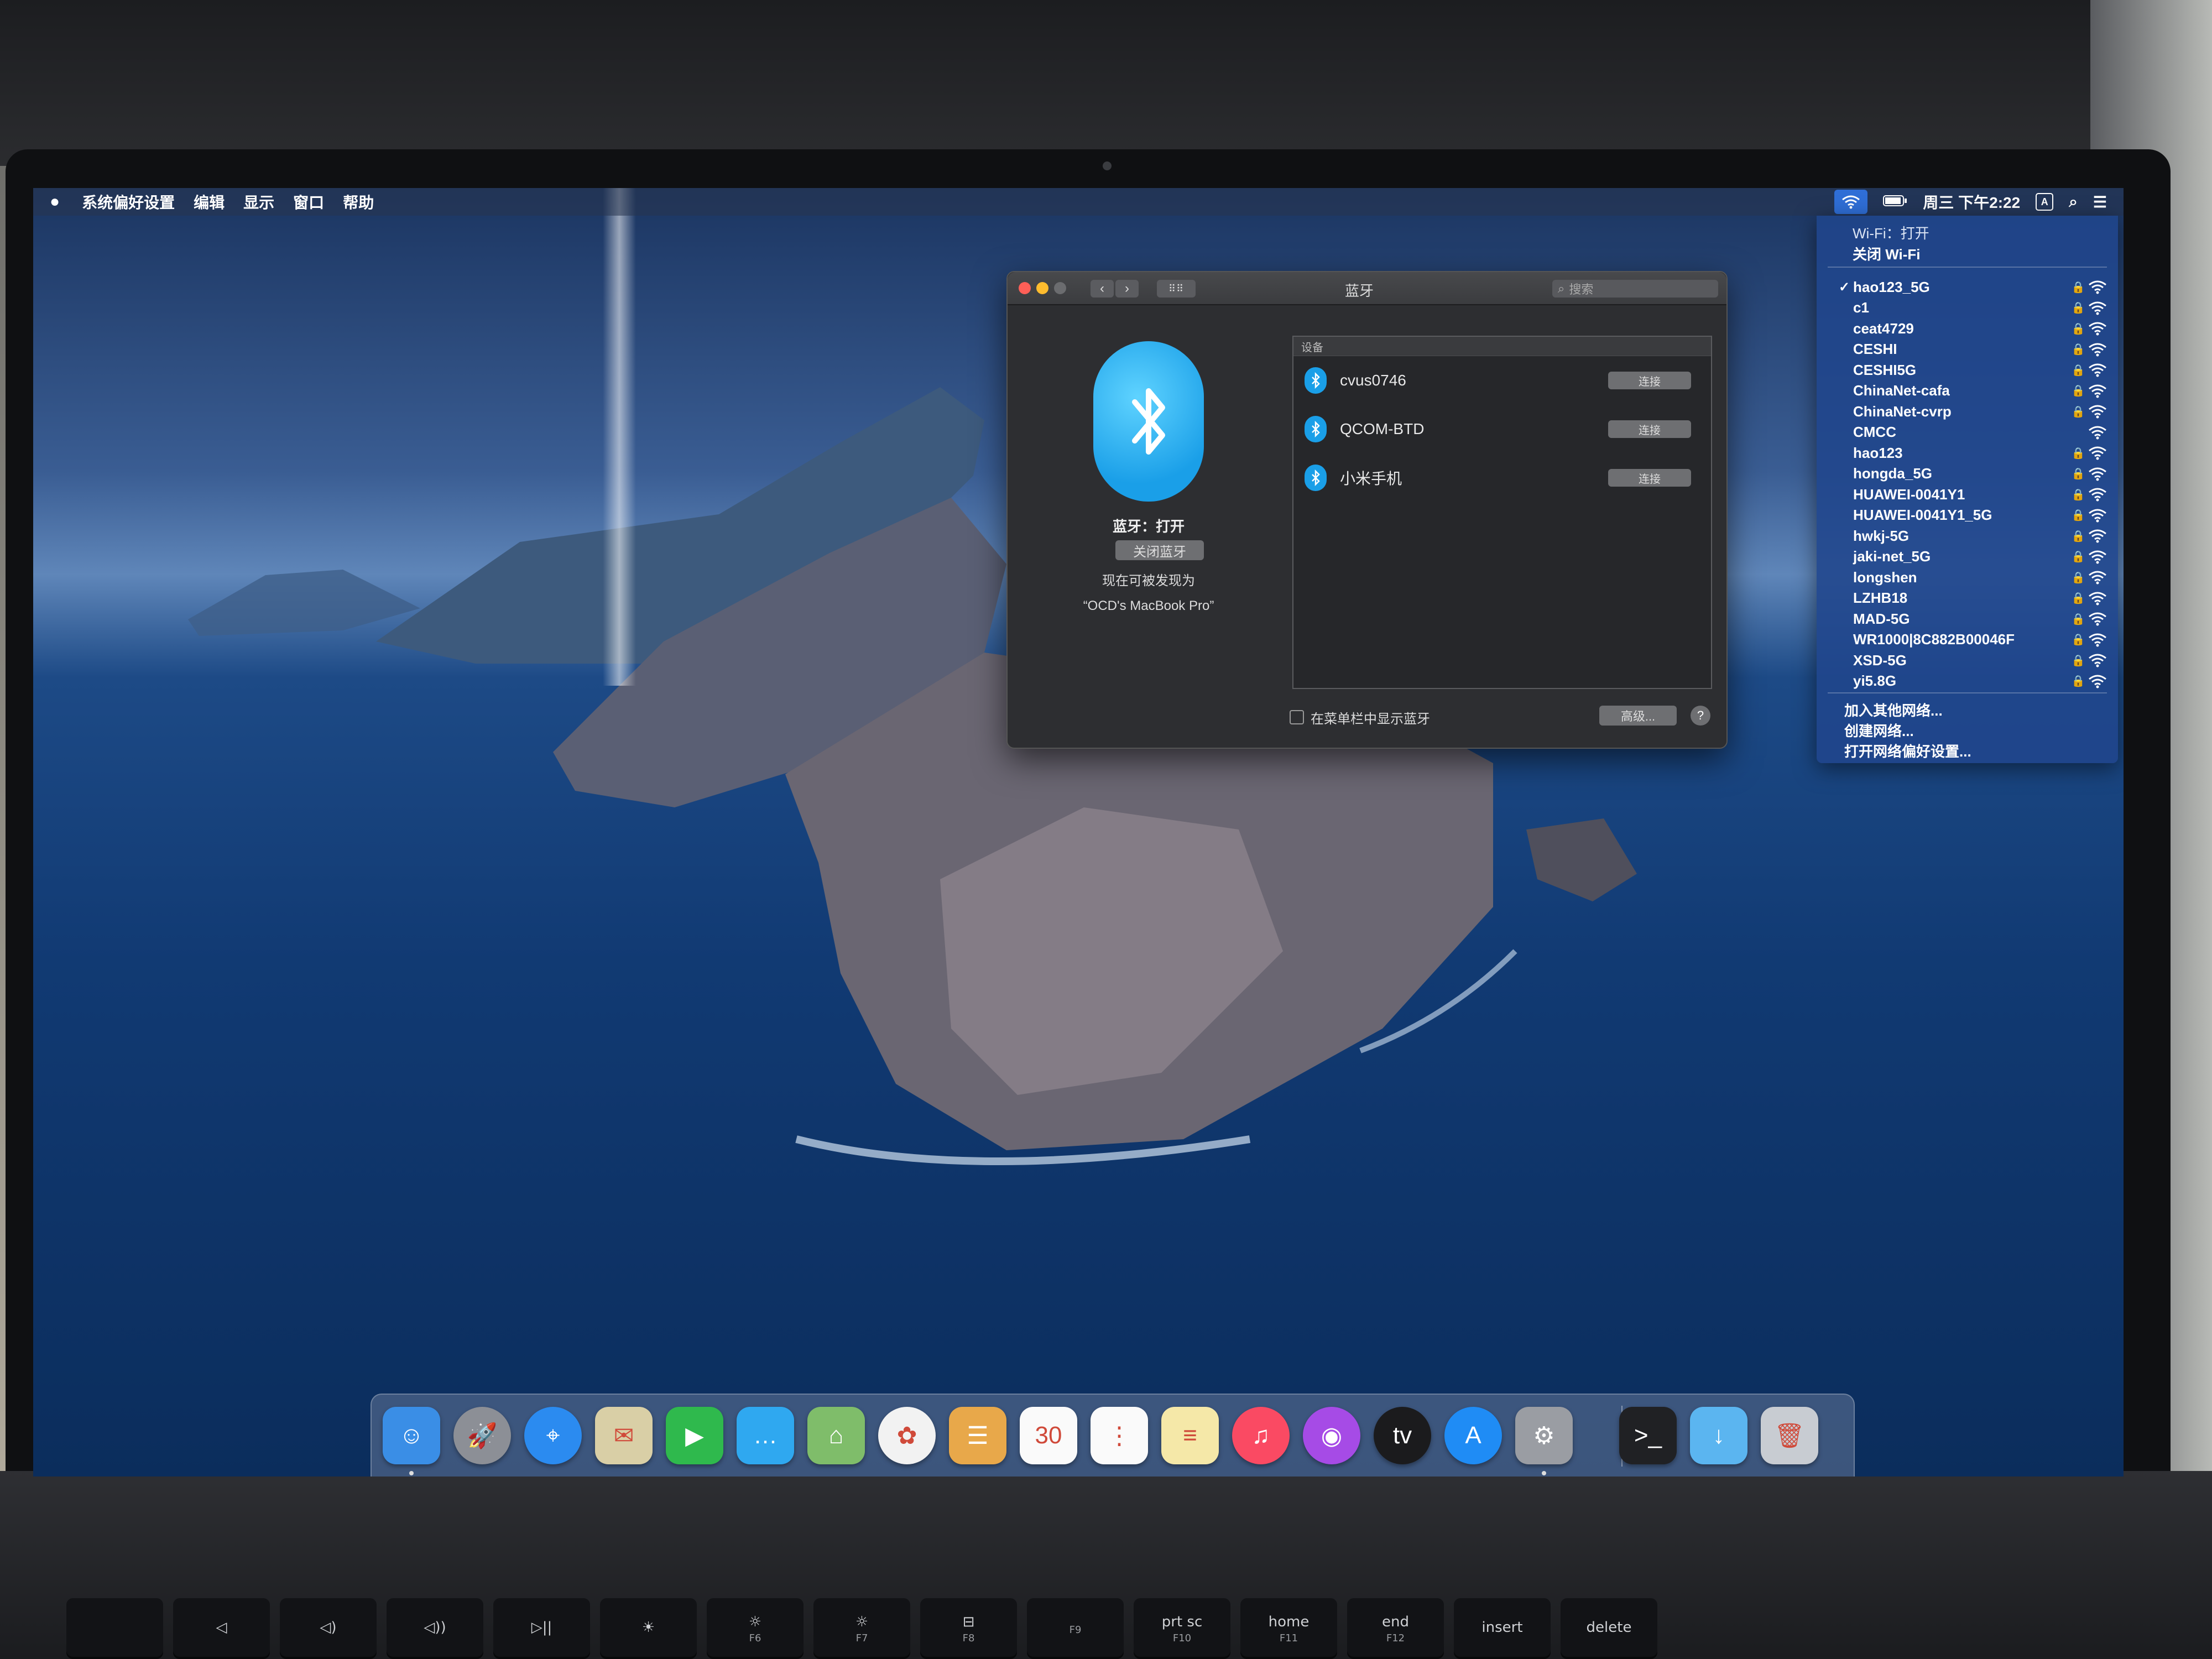 This screenshot has width=2212, height=1659. What do you see at coordinates (1975, 370) in the screenshot?
I see `wifi-network-item: CESHI5G 🔒` at bounding box center [1975, 370].